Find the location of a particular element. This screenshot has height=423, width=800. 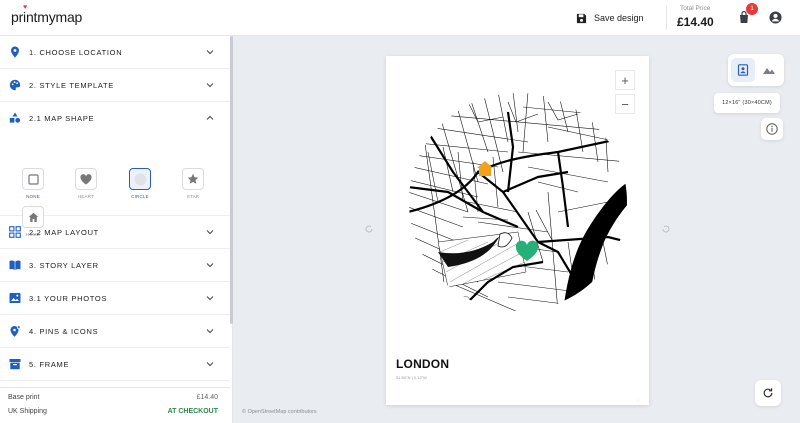

sidebar-scrollbar is located at coordinates (231, 180).